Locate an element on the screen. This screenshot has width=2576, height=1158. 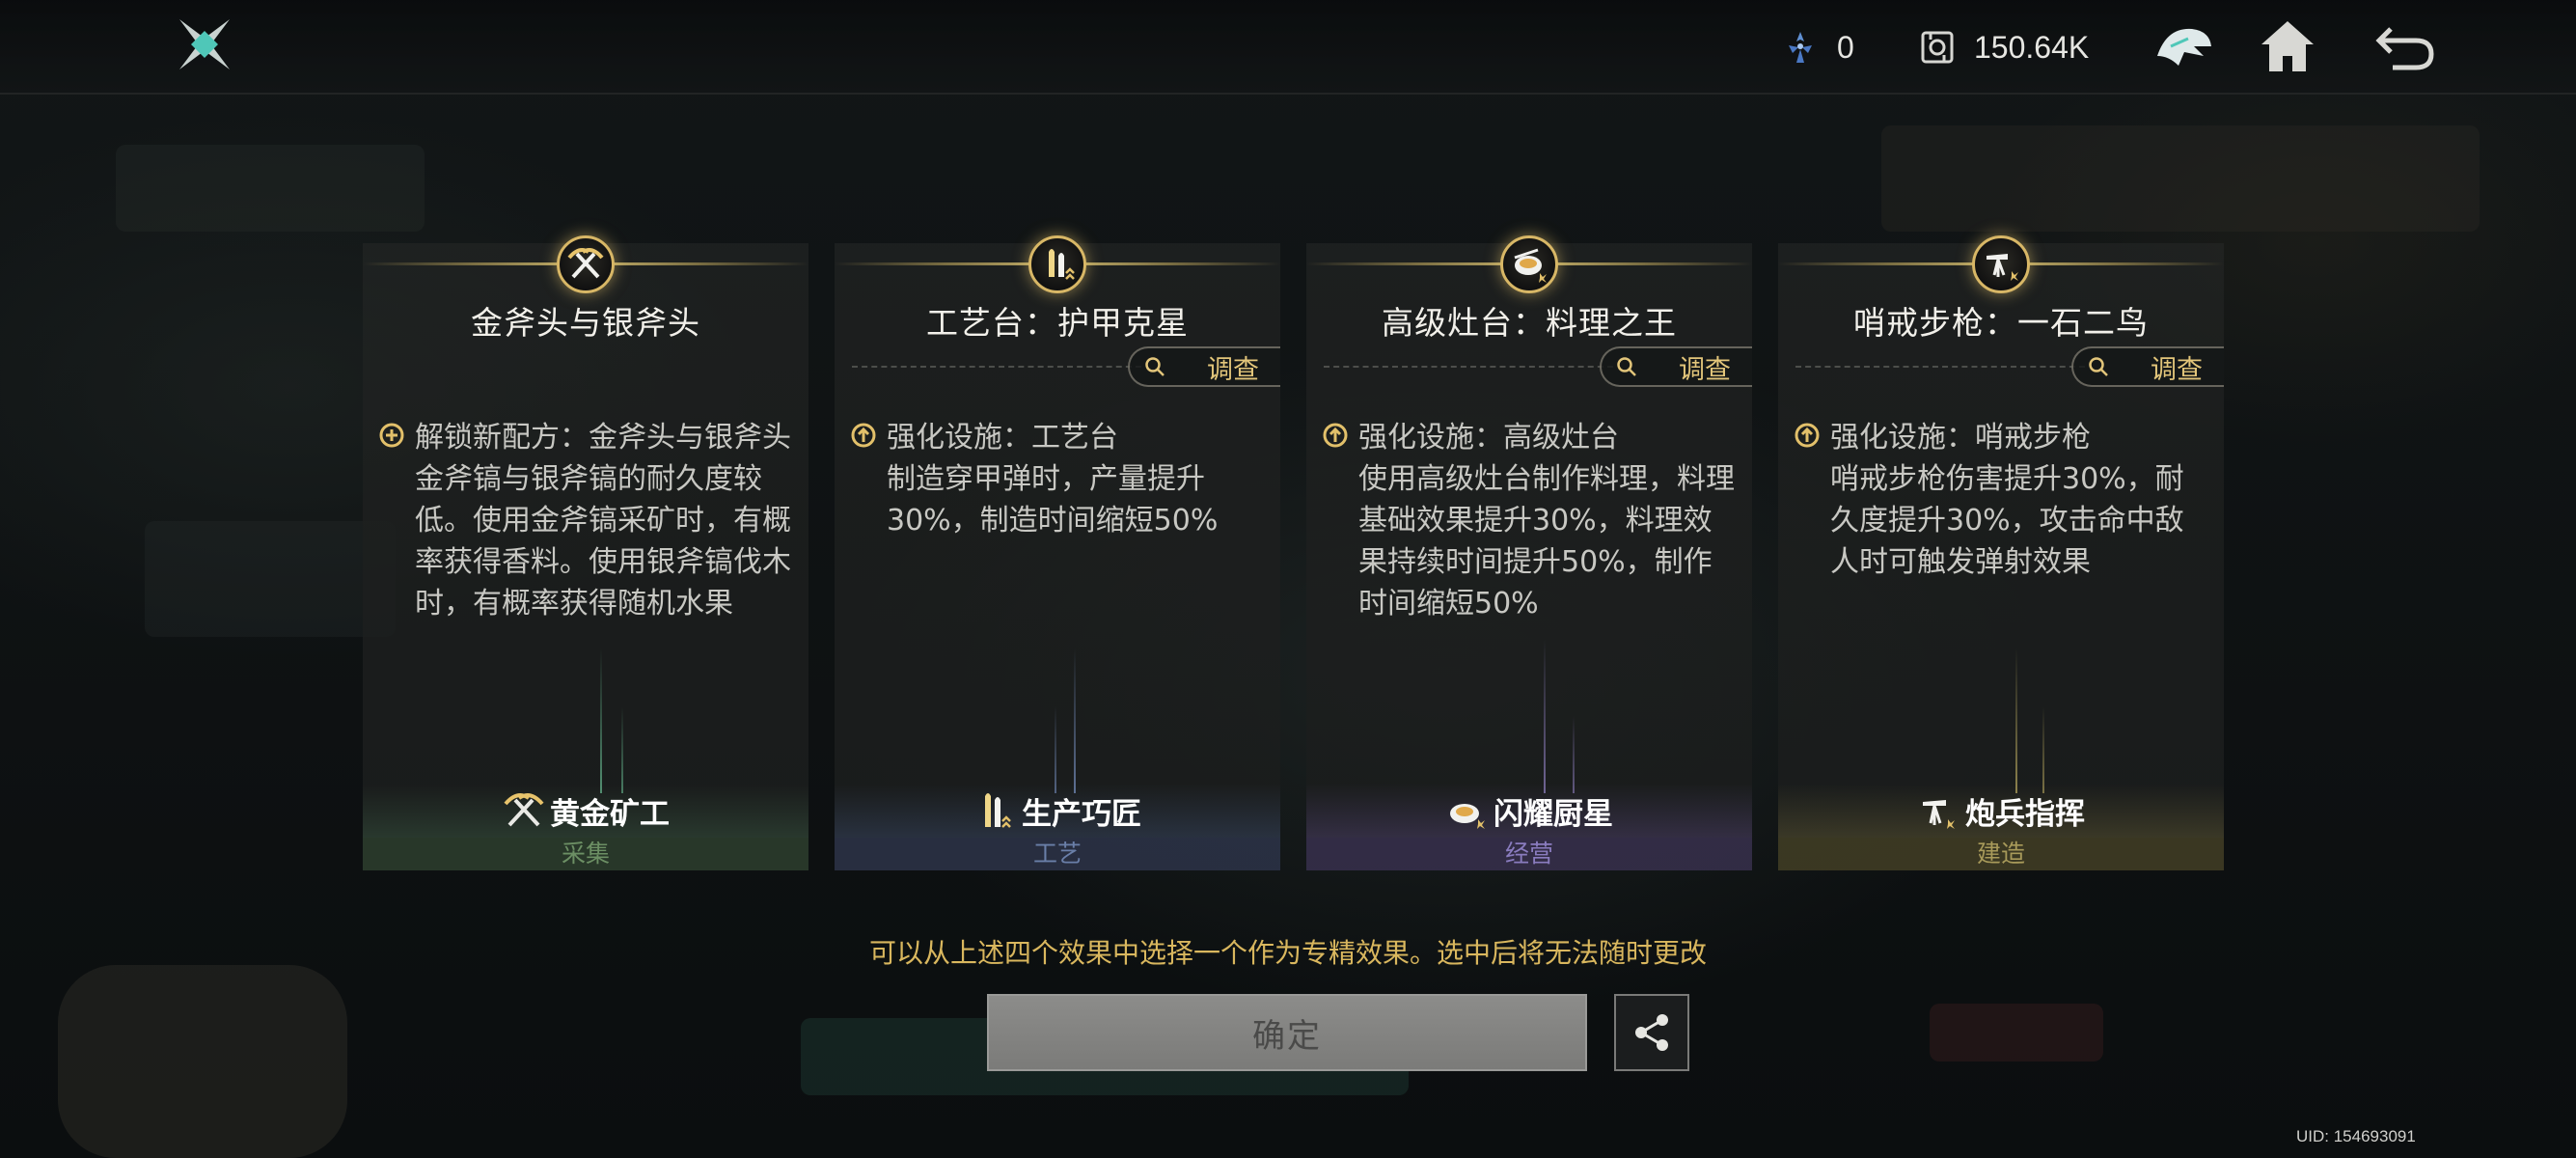
card-footer-label: 闪耀厨星 is located at coordinates (1554, 814).